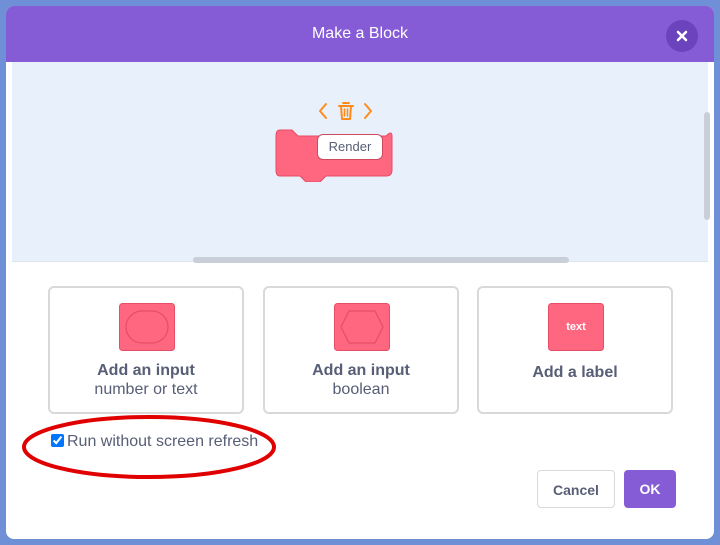 The width and height of the screenshot is (720, 545). Describe the element at coordinates (57, 440) in the screenshot. I see `run-without-refresh-checkbox` at that location.